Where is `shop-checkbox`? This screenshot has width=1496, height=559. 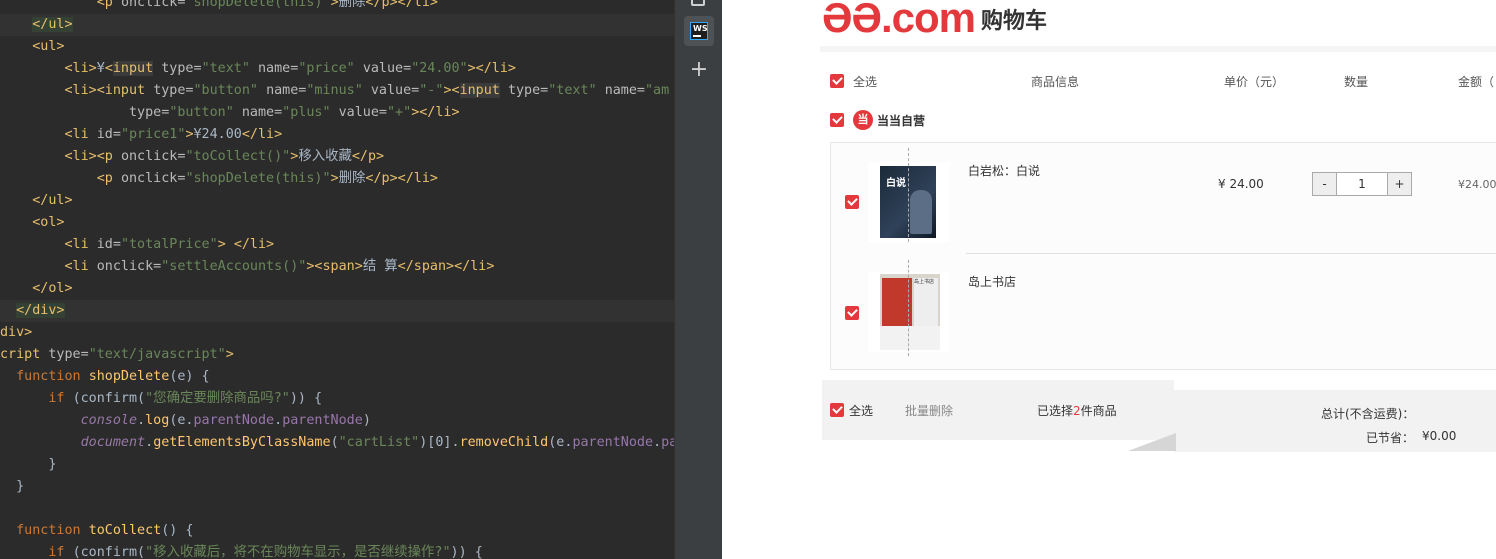 shop-checkbox is located at coordinates (837, 120).